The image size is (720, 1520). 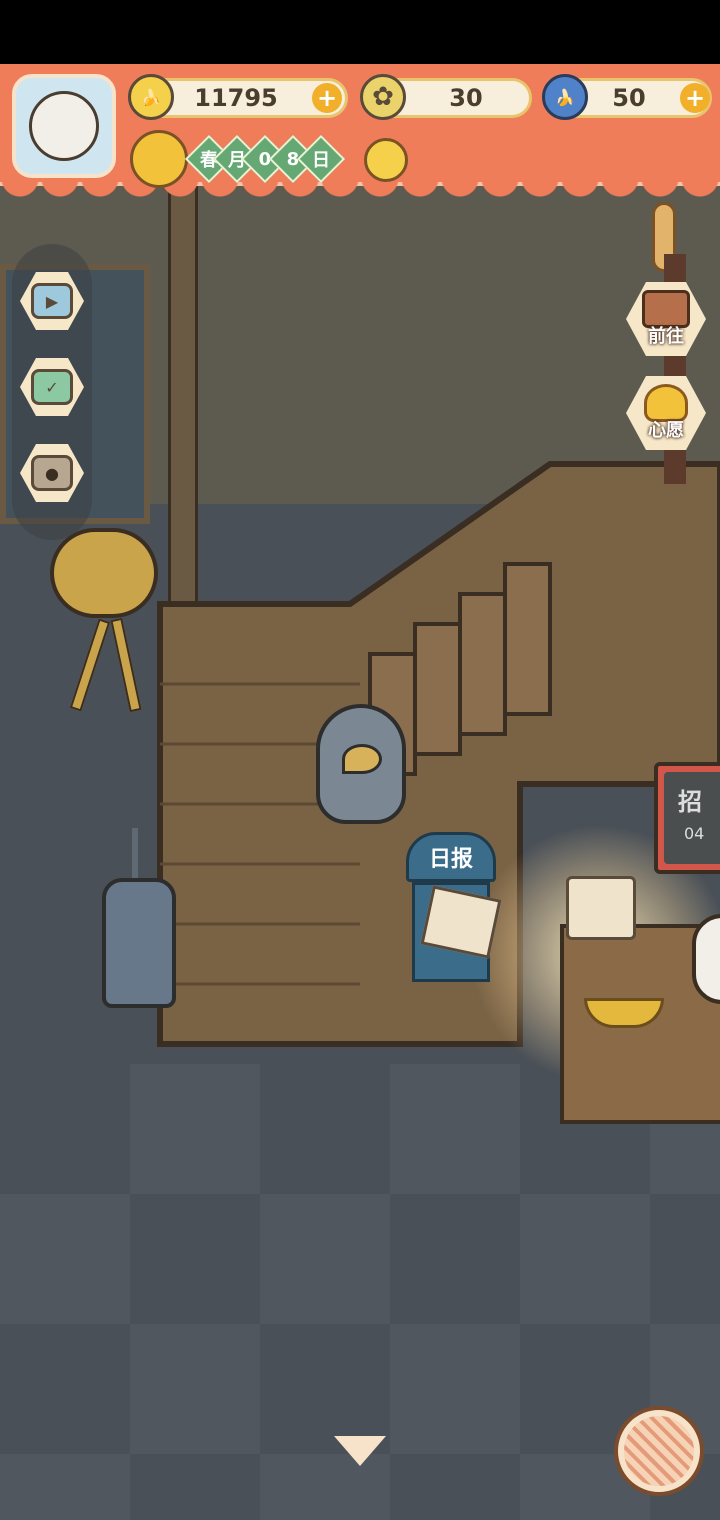 I want to click on wish-label: 心愿, so click(x=666, y=430).